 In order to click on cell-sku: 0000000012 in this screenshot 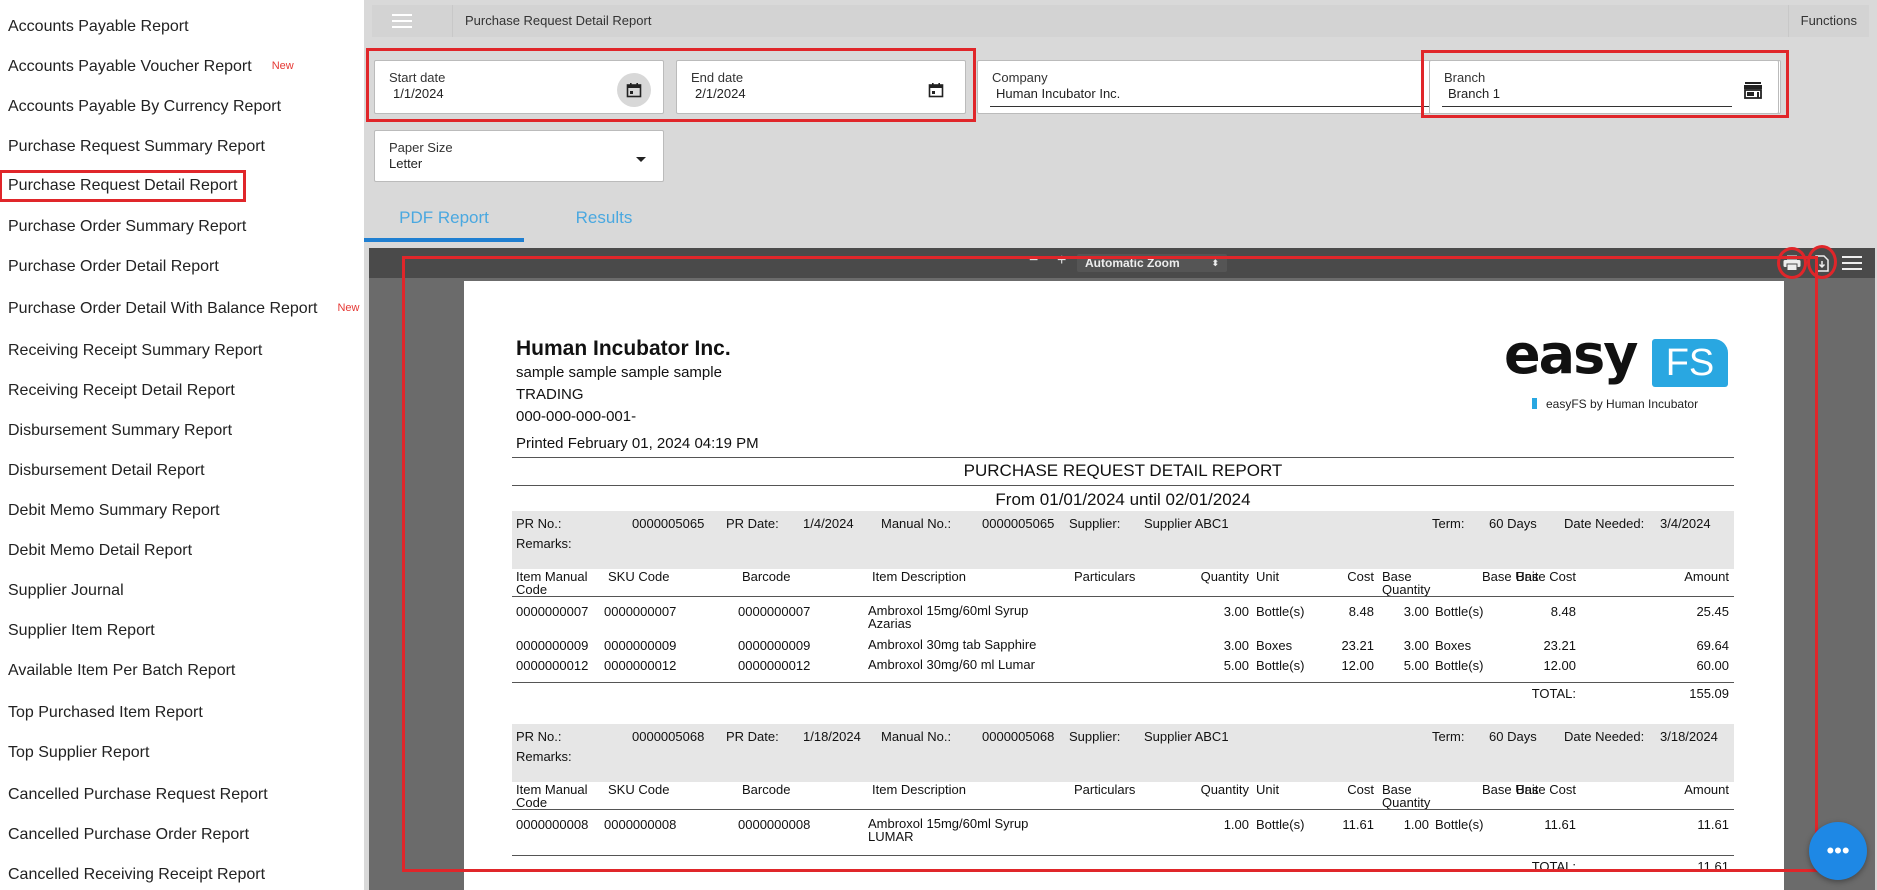, I will do `click(640, 665)`.